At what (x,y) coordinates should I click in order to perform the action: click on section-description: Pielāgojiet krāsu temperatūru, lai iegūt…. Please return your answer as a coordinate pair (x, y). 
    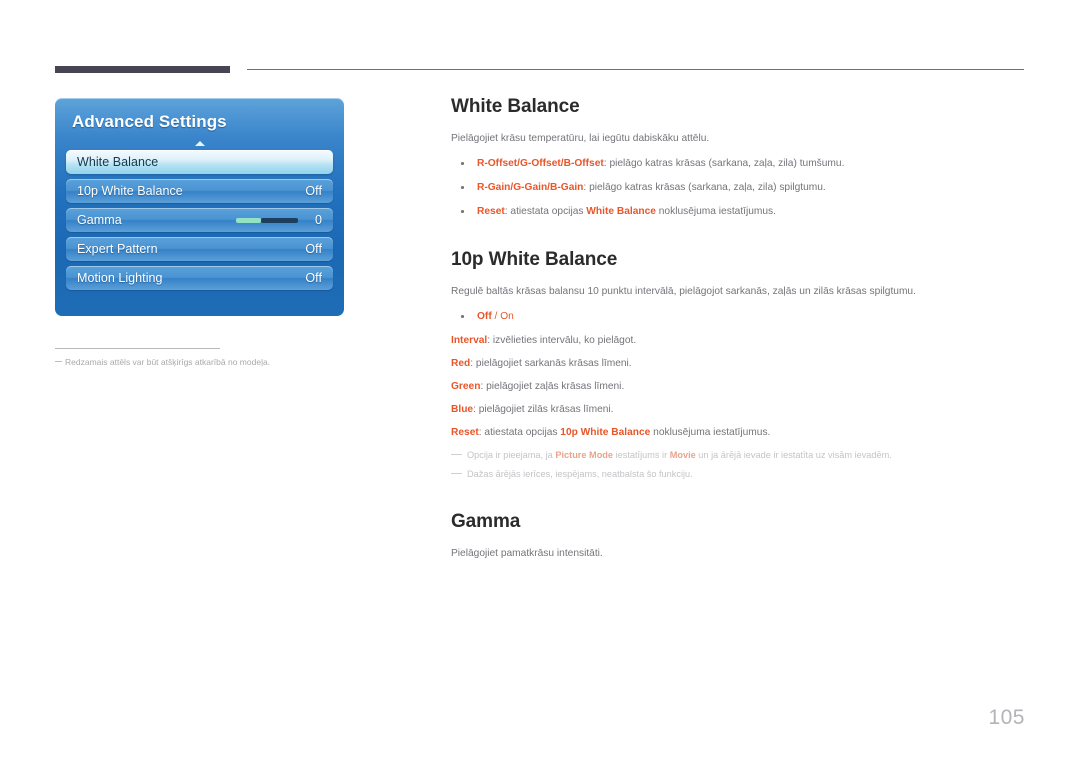
    Looking at the image, I should click on (580, 138).